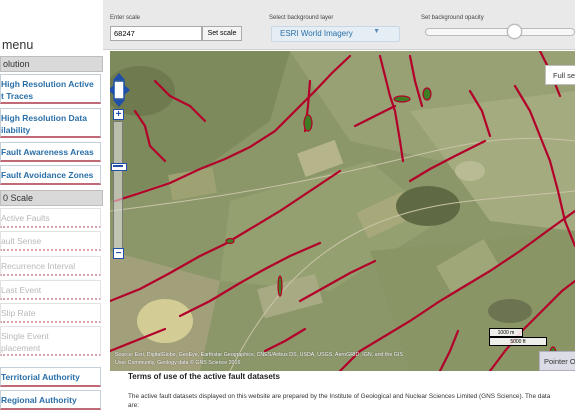  I want to click on opacity-slider-thumb, so click(514, 31).